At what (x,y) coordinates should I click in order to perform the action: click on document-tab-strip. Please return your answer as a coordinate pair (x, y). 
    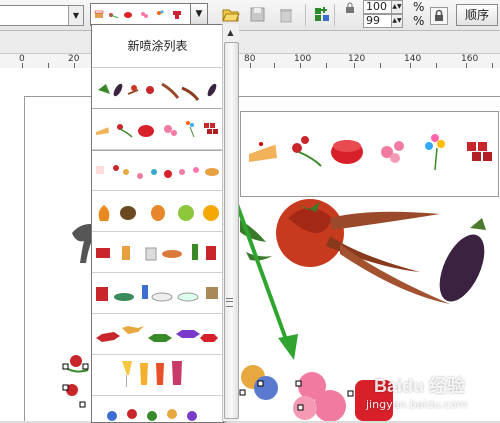
    Looking at the image, I should click on (250, 42).